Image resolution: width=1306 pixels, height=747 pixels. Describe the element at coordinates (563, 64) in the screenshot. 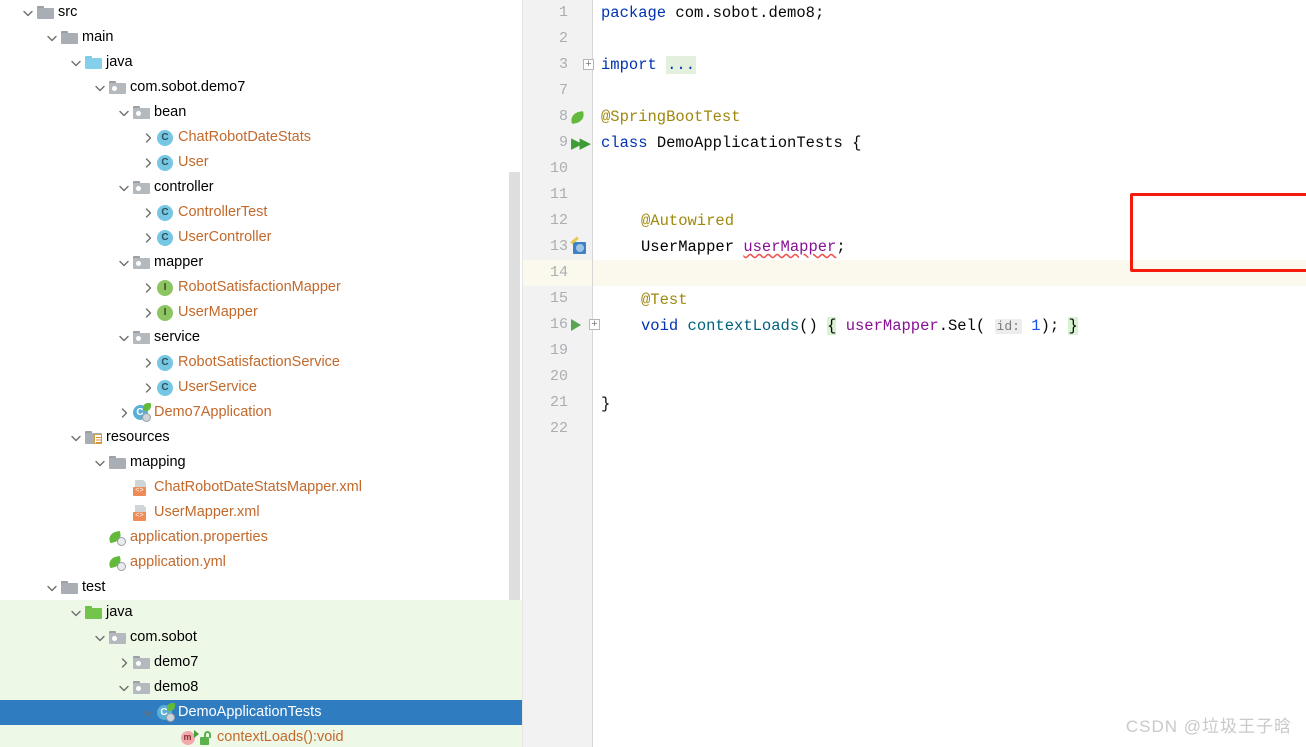

I see `line-number: 3` at that location.